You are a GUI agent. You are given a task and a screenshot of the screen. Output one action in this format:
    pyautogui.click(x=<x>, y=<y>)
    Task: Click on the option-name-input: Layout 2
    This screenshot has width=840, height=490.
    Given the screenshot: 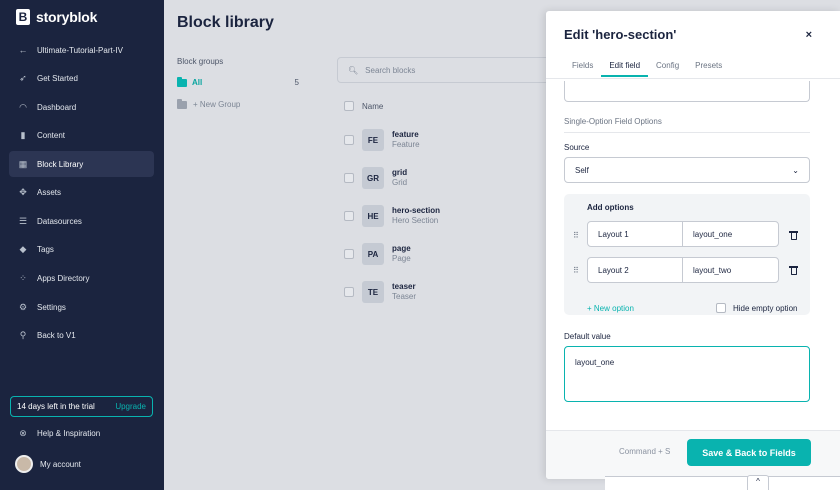 What is the action you would take?
    pyautogui.click(x=635, y=270)
    